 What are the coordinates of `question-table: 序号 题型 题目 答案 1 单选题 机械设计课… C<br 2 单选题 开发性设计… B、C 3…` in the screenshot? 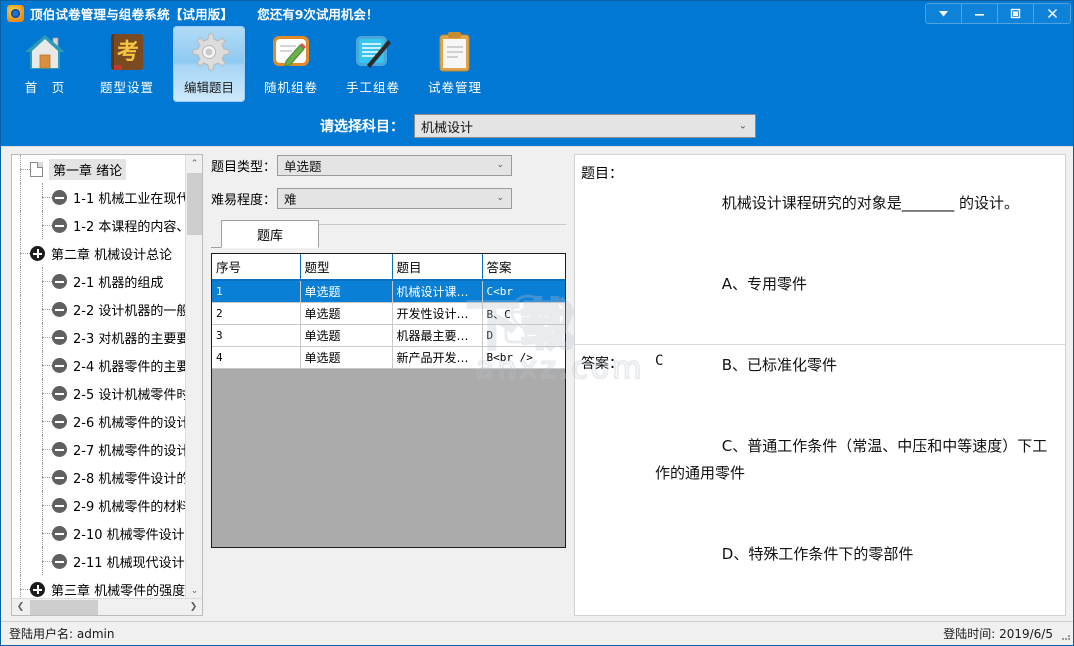 It's located at (388, 311).